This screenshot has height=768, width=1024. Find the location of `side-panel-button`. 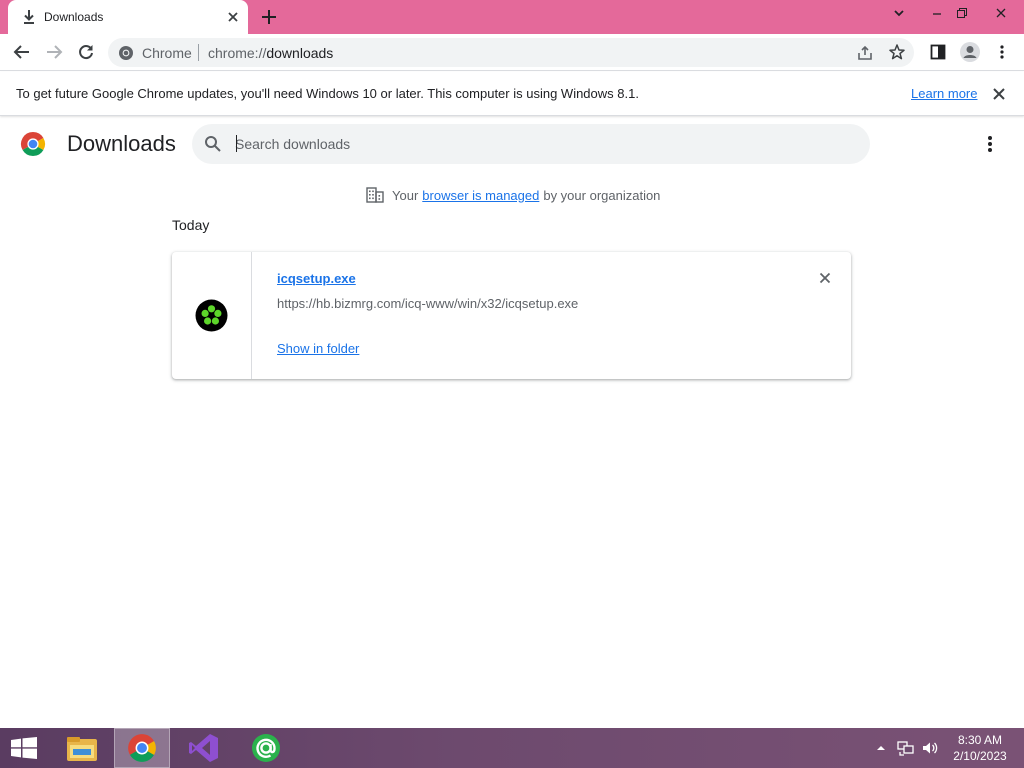

side-panel-button is located at coordinates (938, 52).